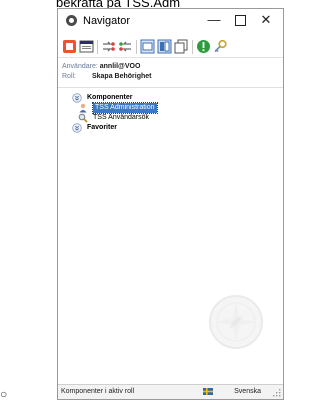 Image resolution: width=320 pixels, height=401 pixels. Describe the element at coordinates (110, 97) in the screenshot. I see `tree-node-label: Komponenter` at that location.